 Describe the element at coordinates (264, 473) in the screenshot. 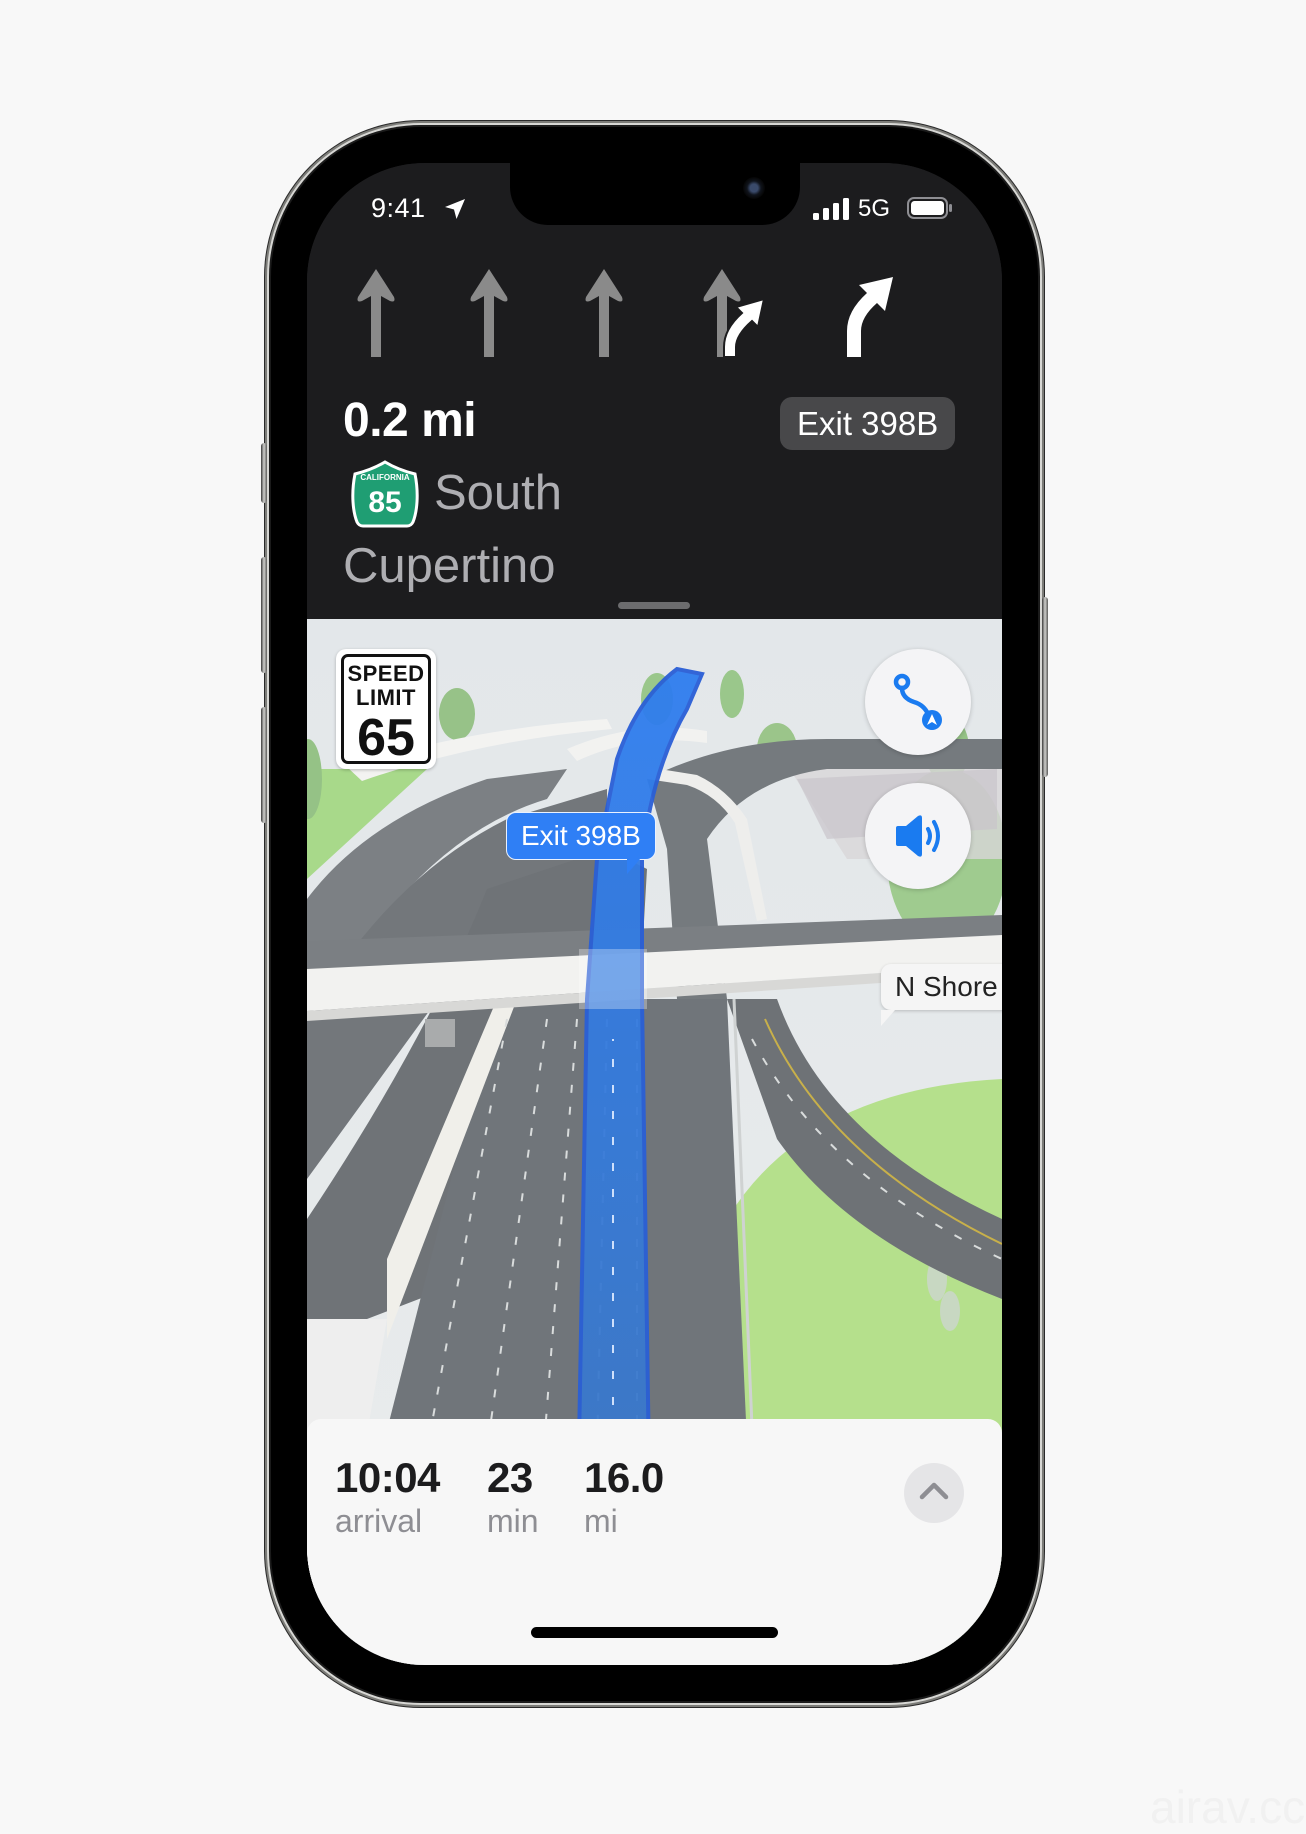

I see `silent-switch` at that location.